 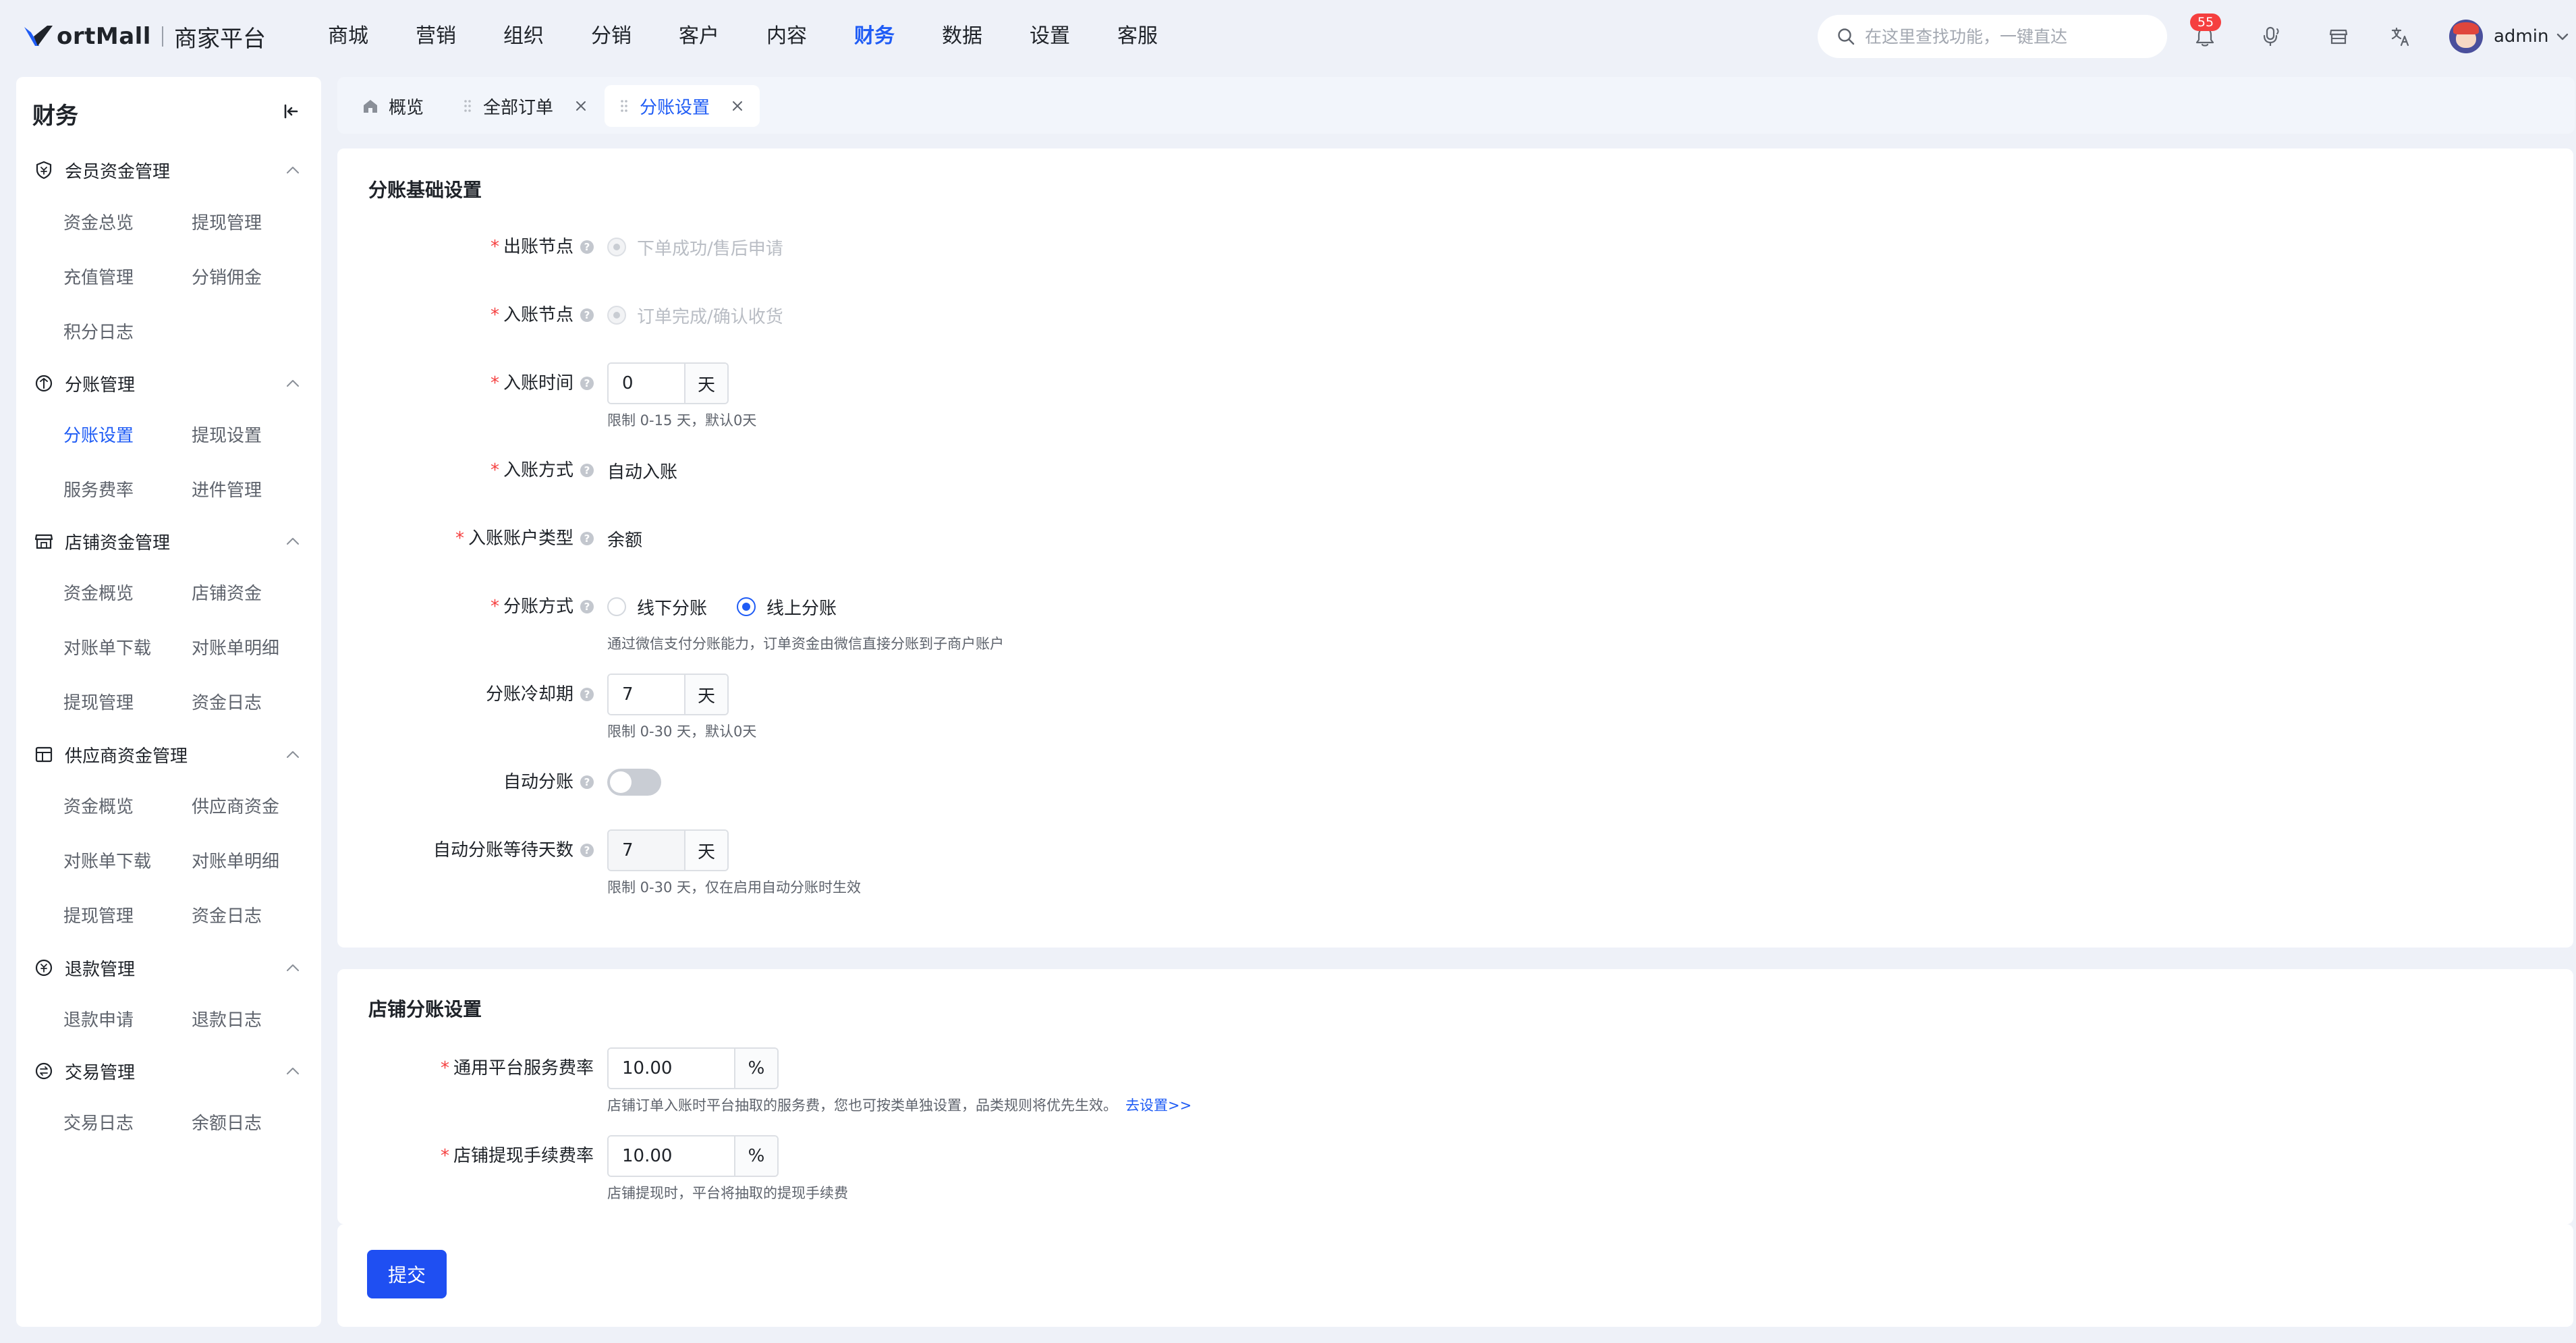 I want to click on auto-wait-input-group: 天, so click(x=668, y=850).